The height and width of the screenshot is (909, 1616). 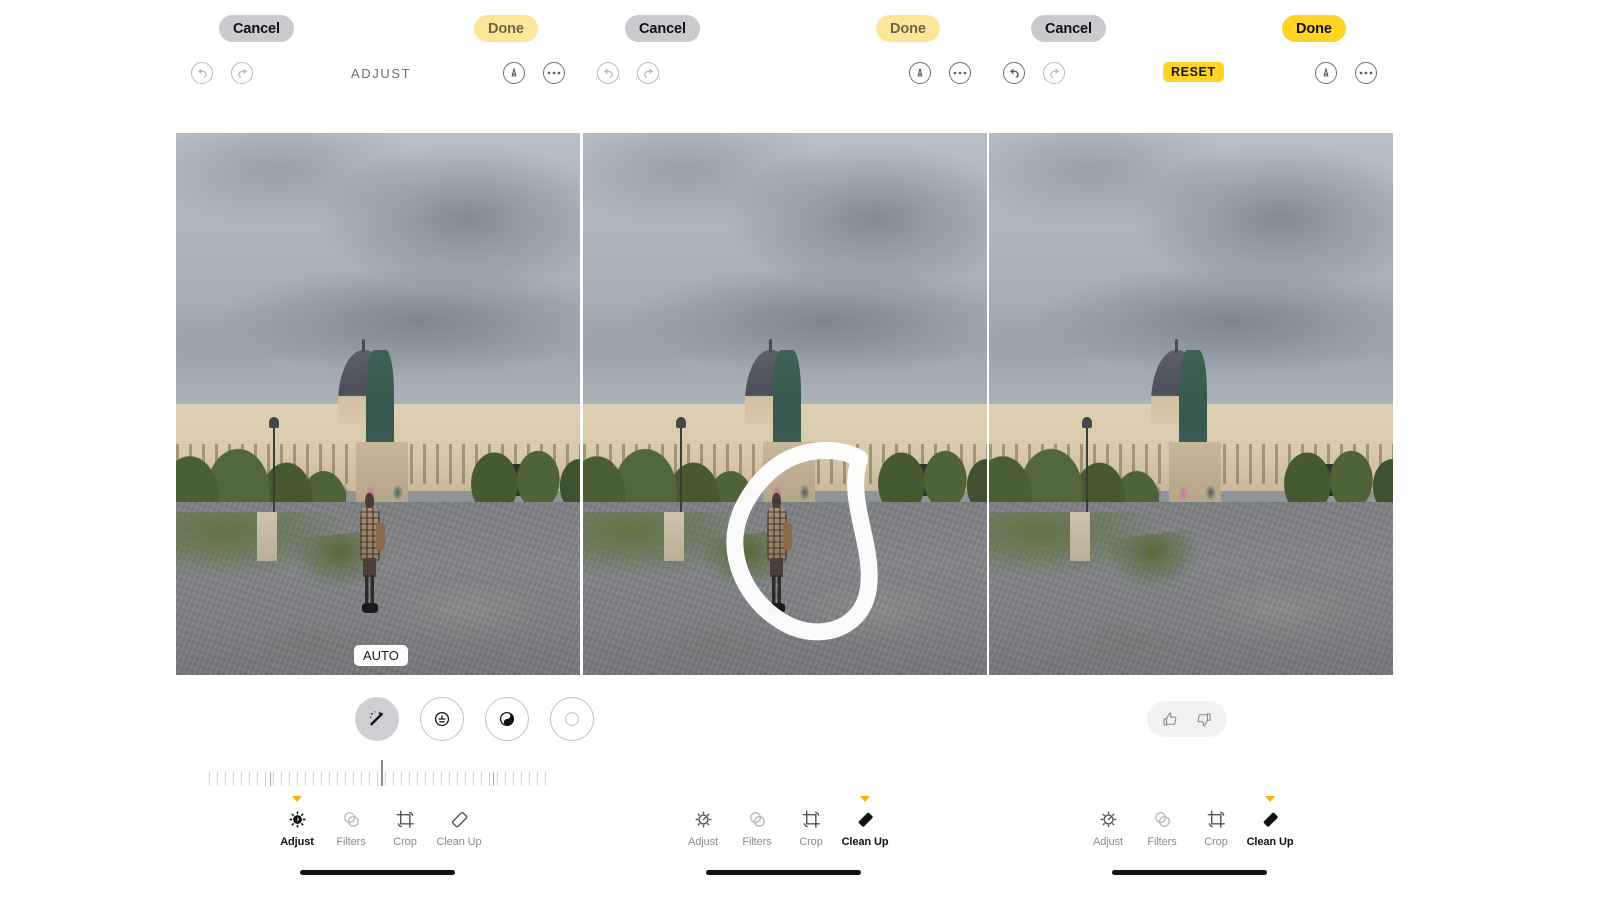 I want to click on adjust-tool-brilliance, so click(x=507, y=719).